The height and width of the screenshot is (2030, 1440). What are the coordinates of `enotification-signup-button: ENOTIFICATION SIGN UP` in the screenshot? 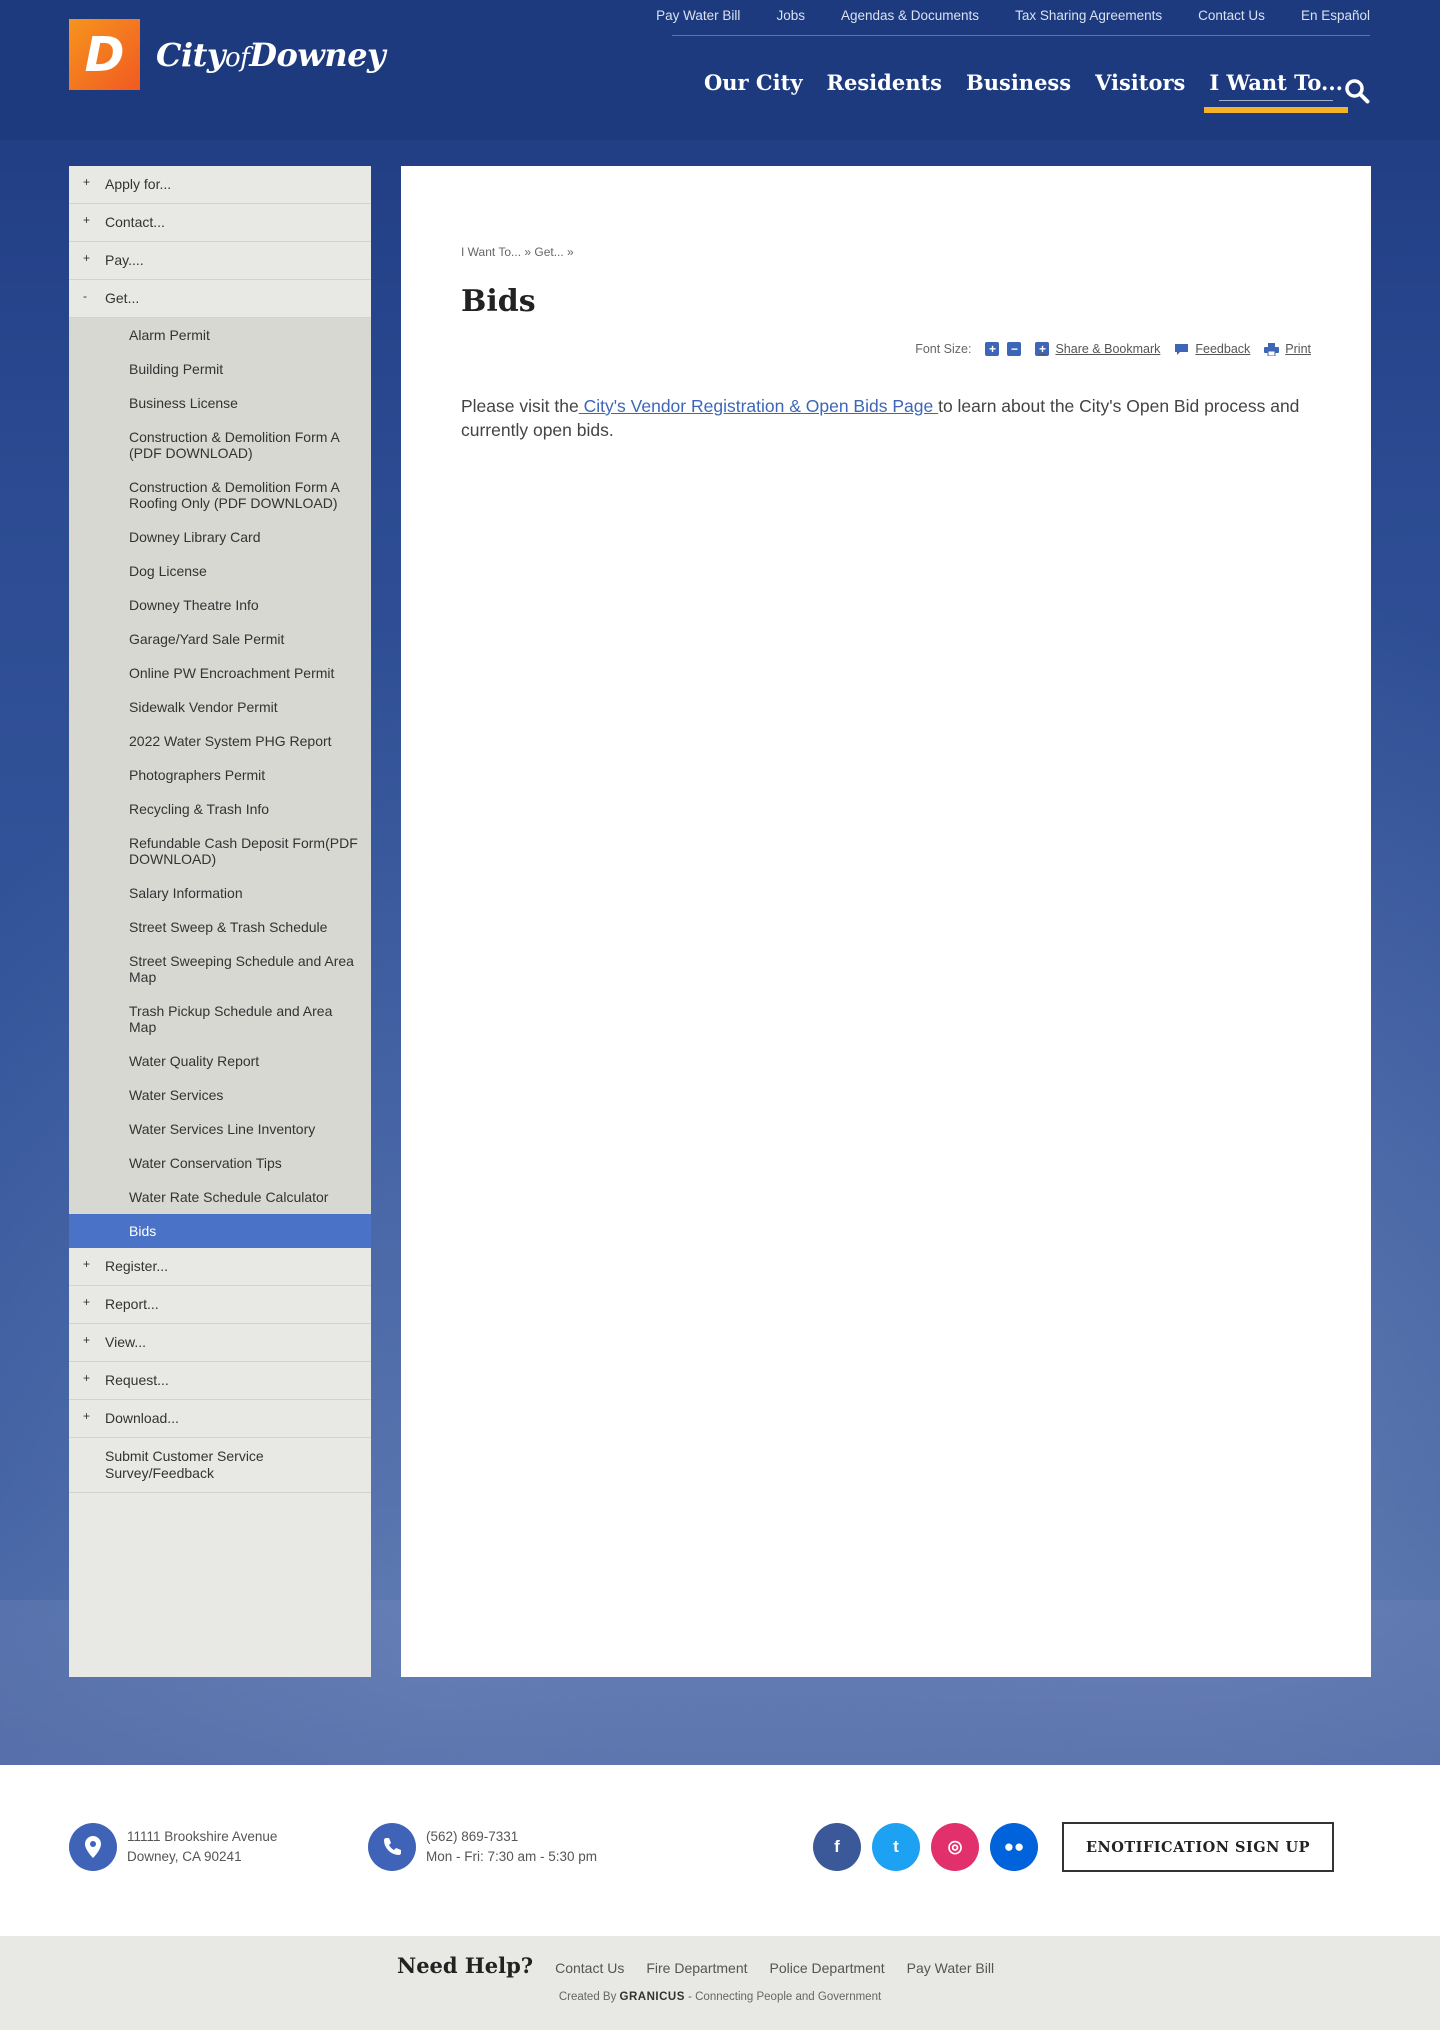 It's located at (1198, 1847).